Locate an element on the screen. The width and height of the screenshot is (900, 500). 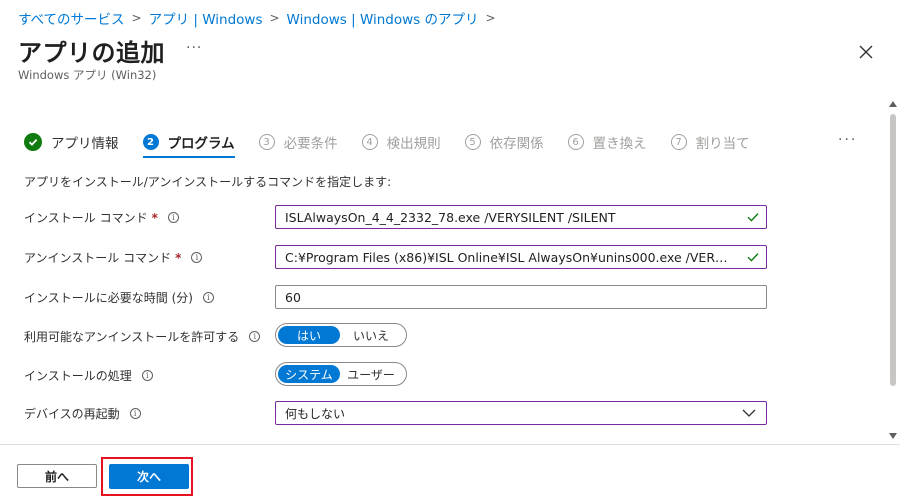
wizard-step-label: 必要条件 is located at coordinates (310, 144).